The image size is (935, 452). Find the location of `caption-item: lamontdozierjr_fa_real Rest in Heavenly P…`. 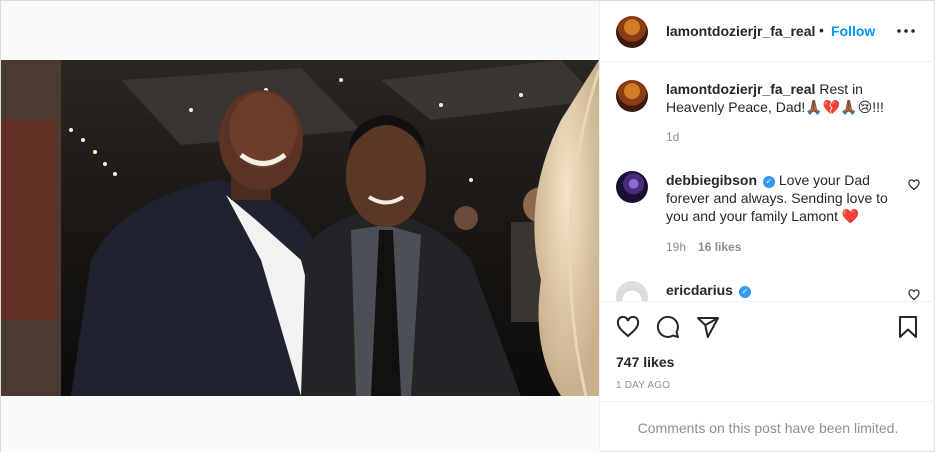

caption-item: lamontdozierjr_fa_real Rest in Heavenly P… is located at coordinates (771, 115).